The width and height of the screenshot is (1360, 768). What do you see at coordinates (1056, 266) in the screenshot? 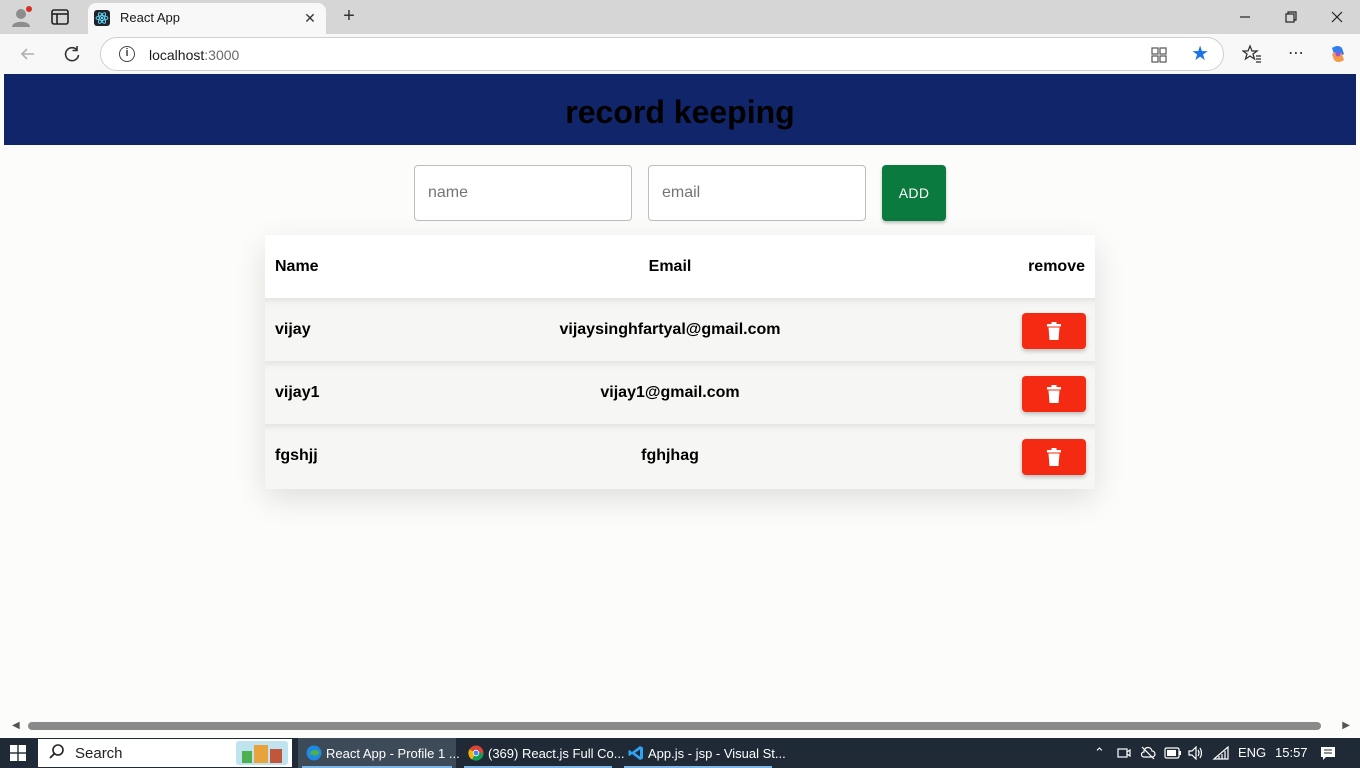
I see `column-header-remove: remove` at bounding box center [1056, 266].